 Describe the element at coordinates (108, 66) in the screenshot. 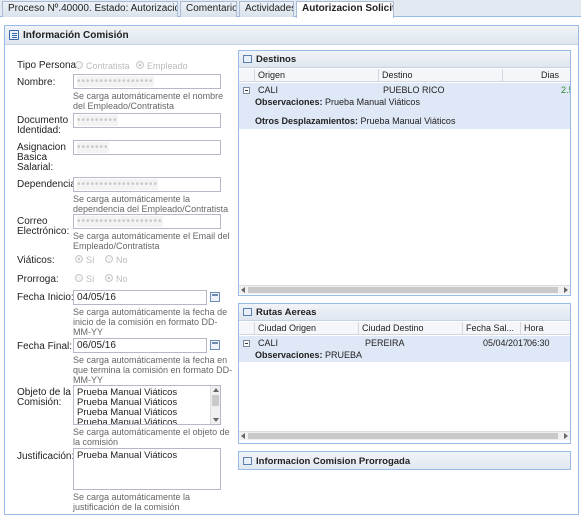

I see `radio-contratista-label: Contratista` at that location.